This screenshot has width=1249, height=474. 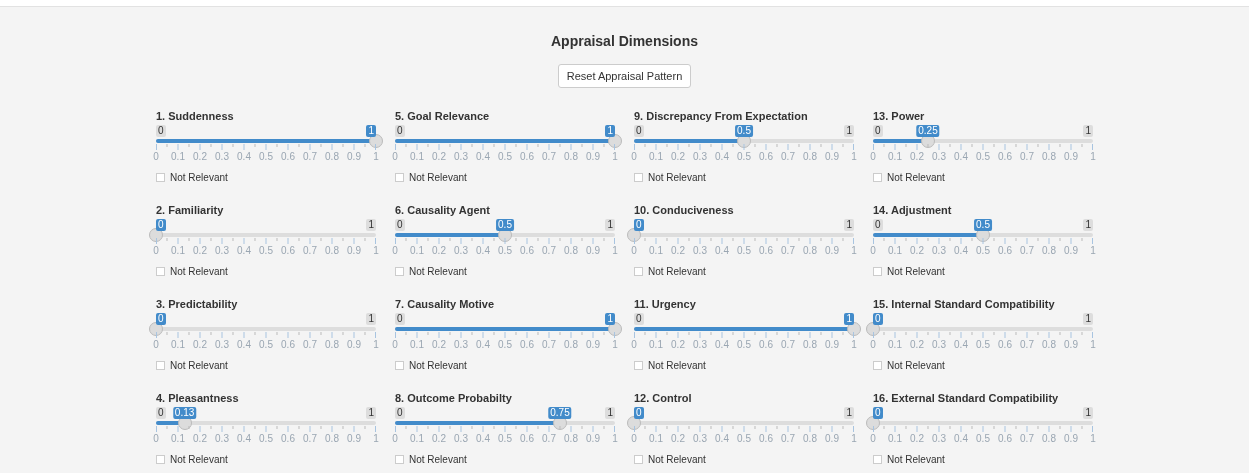 What do you see at coordinates (1093, 251) in the screenshot?
I see `tick-label: 1` at bounding box center [1093, 251].